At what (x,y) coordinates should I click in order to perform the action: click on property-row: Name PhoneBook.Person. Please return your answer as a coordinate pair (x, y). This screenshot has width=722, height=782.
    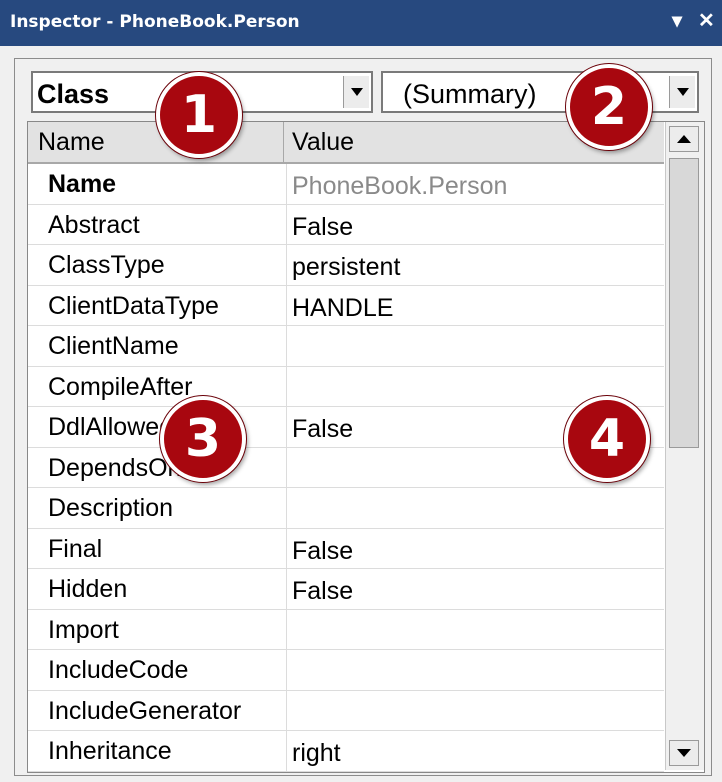
    Looking at the image, I should click on (346, 184).